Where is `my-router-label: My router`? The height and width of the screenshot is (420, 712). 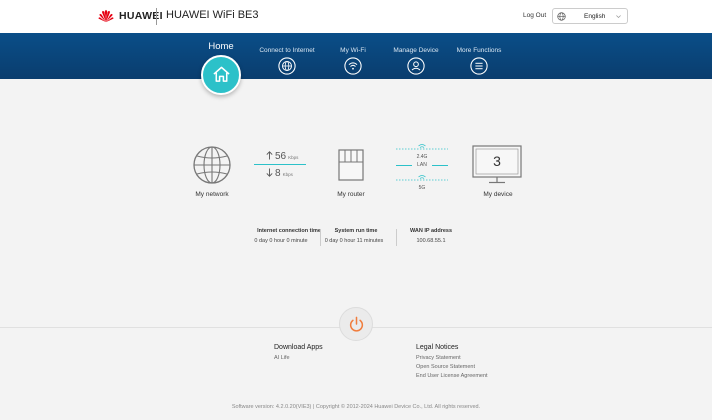
my-router-label: My router is located at coordinates (351, 194).